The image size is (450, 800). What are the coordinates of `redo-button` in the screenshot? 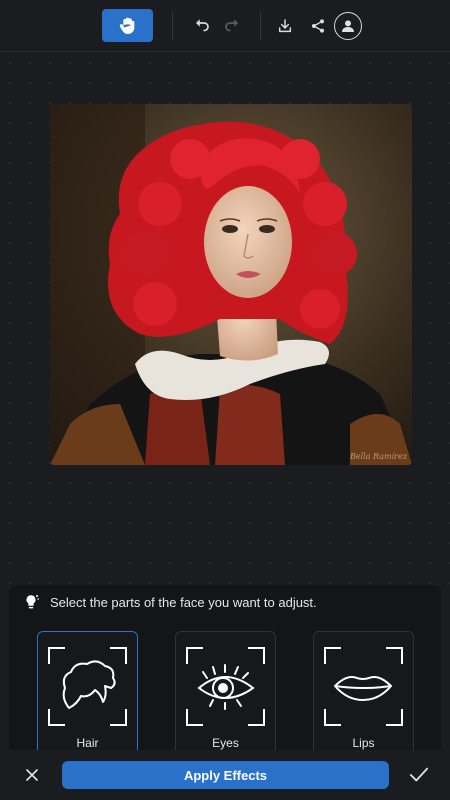 It's located at (232, 26).